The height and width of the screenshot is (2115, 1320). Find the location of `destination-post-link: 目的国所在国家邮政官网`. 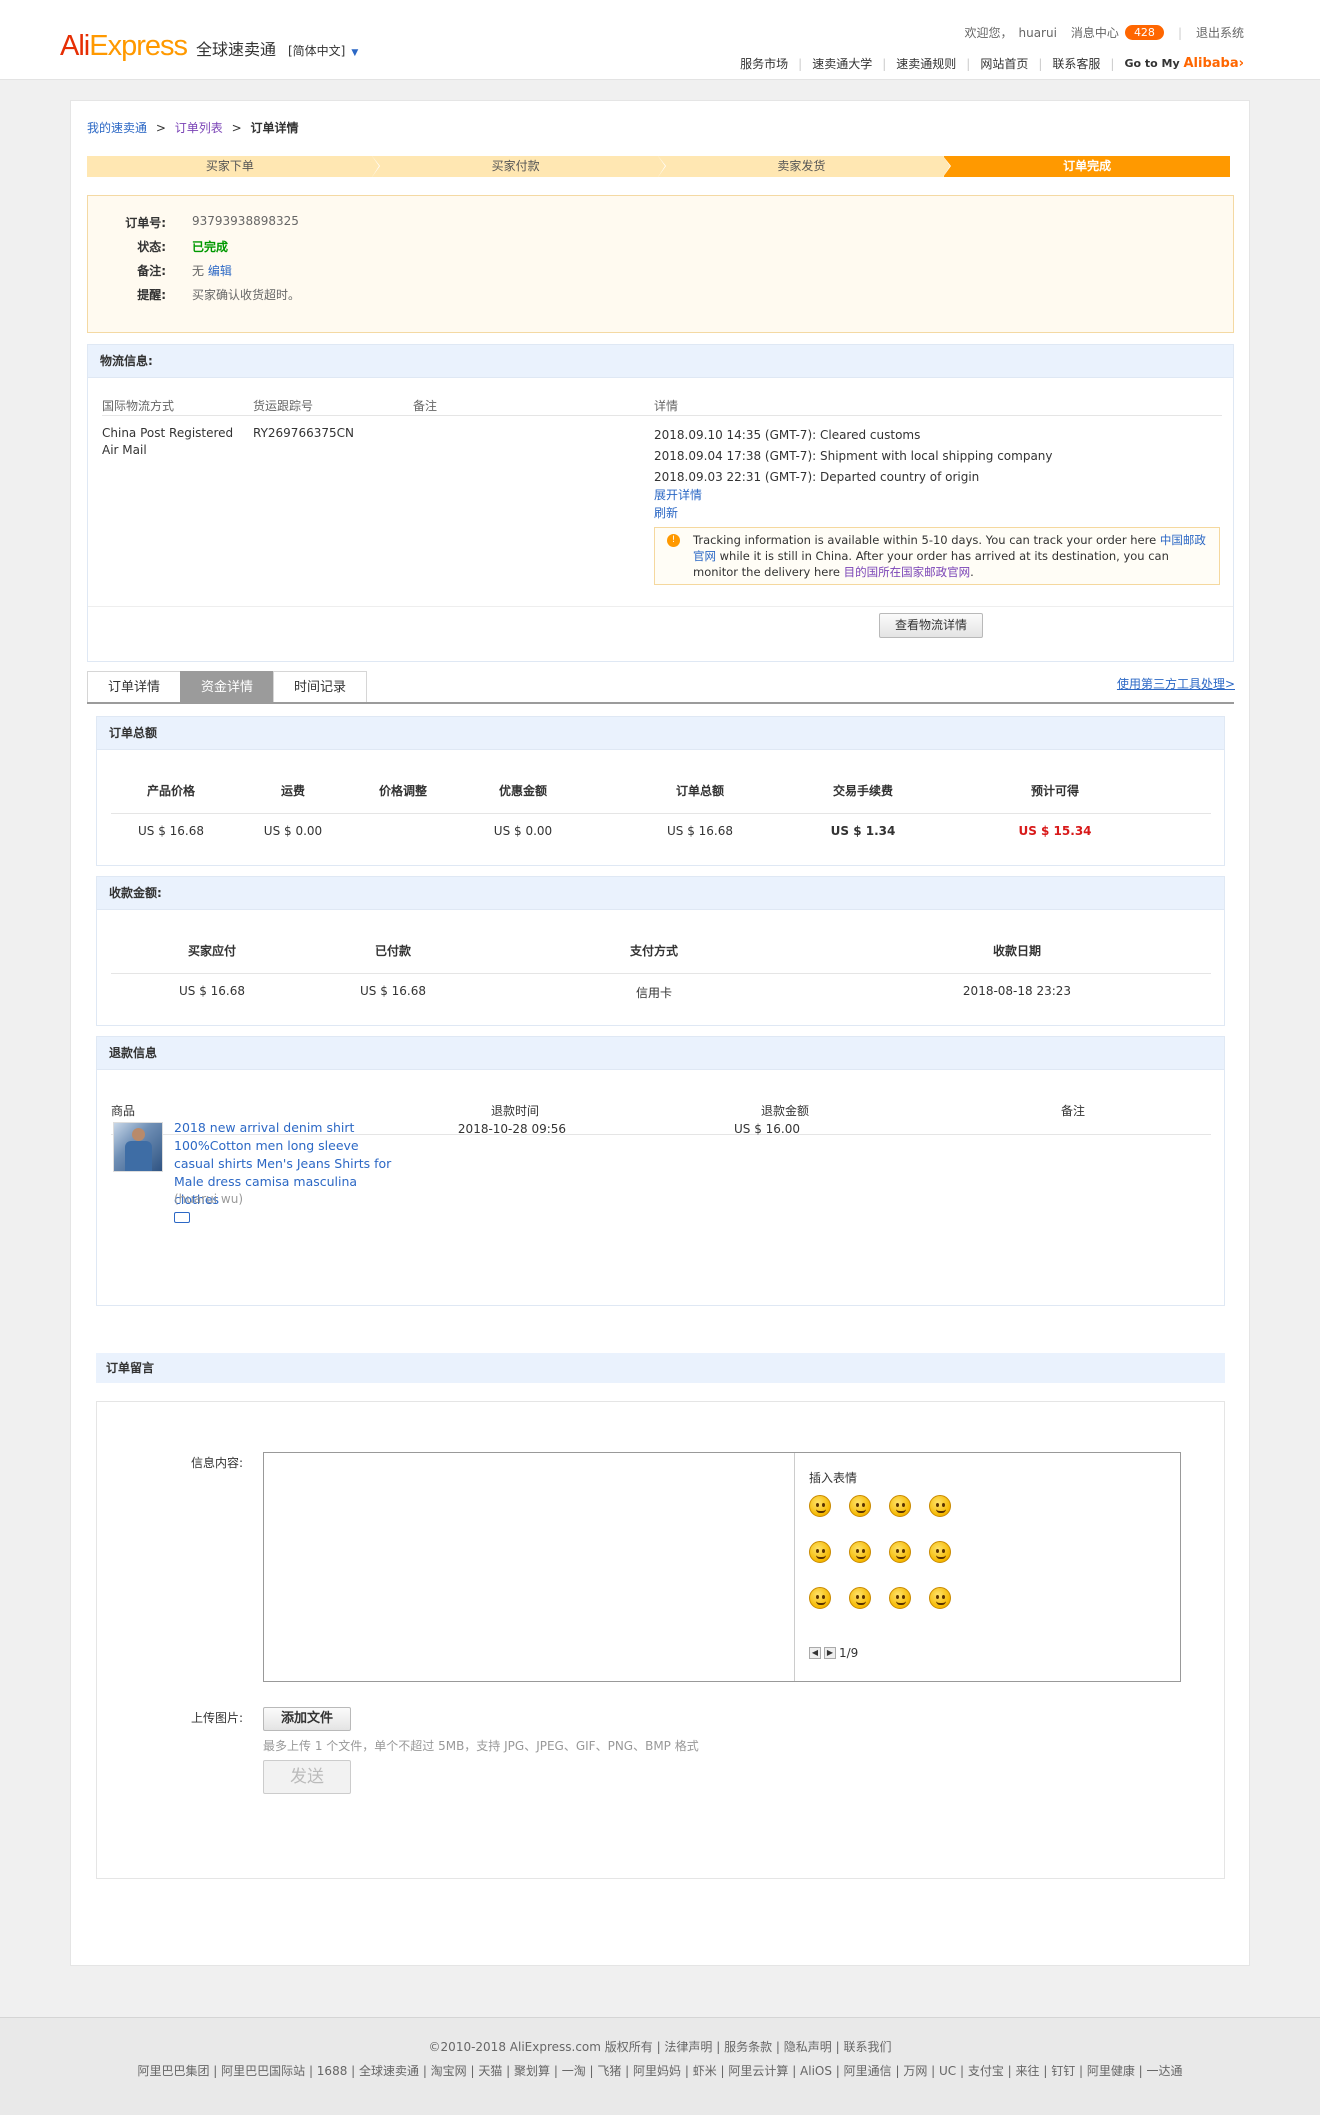

destination-post-link: 目的国所在国家邮政官网 is located at coordinates (907, 572).